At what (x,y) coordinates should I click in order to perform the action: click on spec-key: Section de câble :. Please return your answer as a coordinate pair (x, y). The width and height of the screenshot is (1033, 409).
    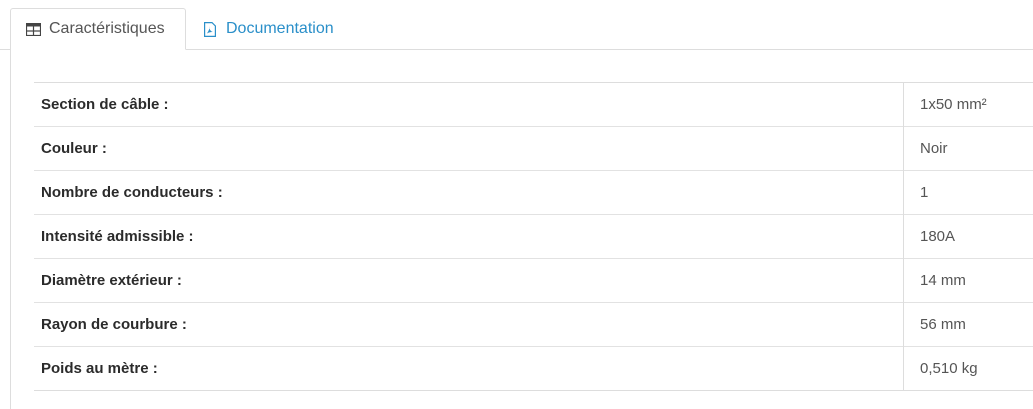
    Looking at the image, I should click on (469, 104).